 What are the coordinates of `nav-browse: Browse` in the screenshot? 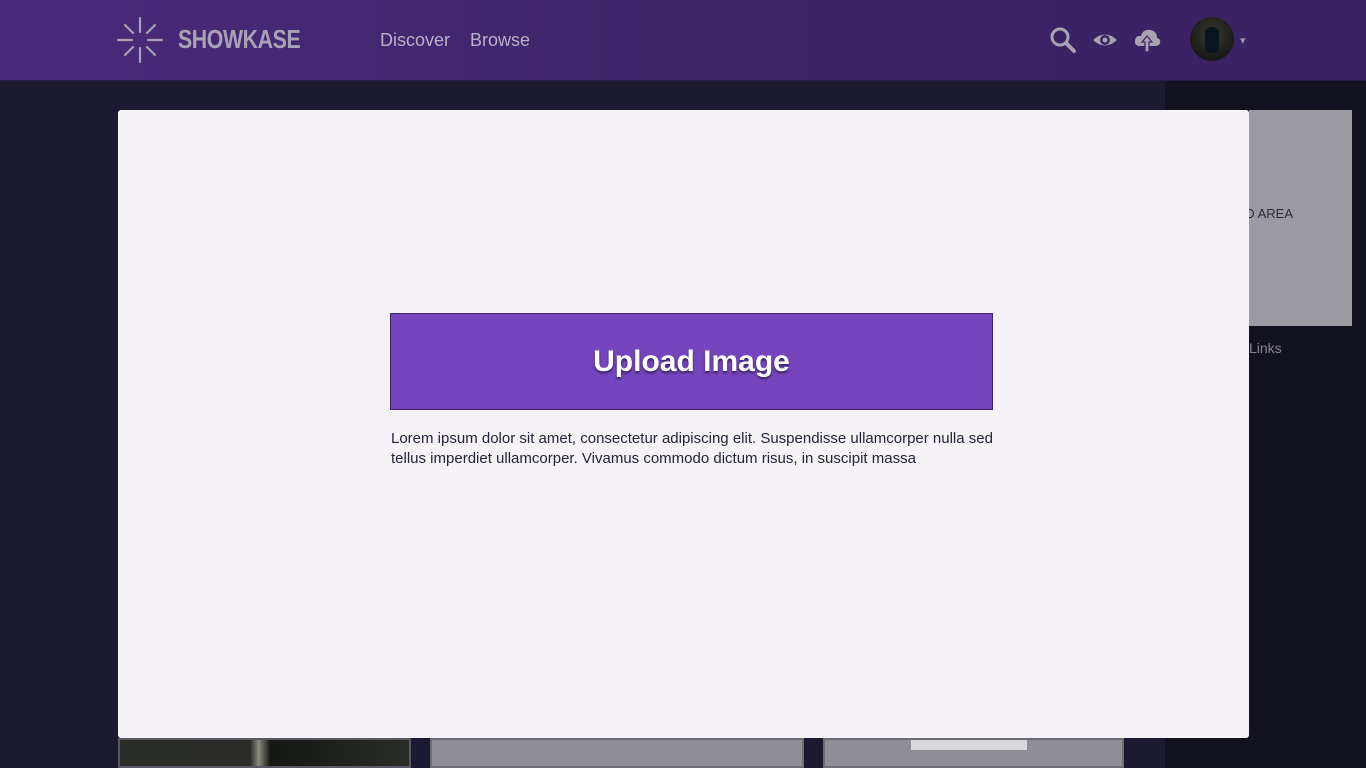 It's located at (500, 40).